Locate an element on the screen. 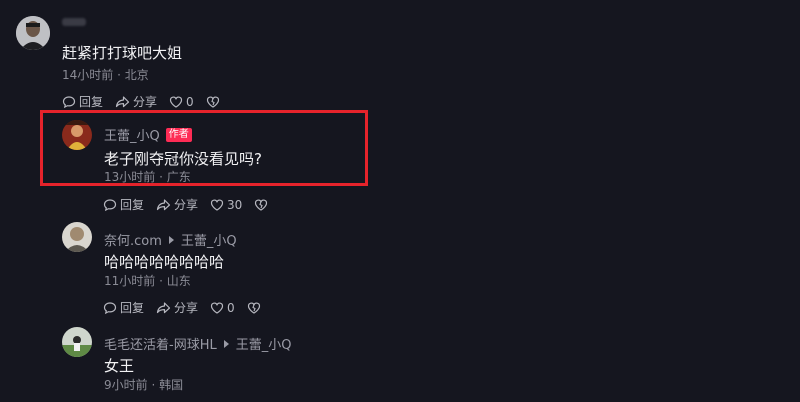  comment-meta: 13小时前 · 广东 is located at coordinates (147, 177).